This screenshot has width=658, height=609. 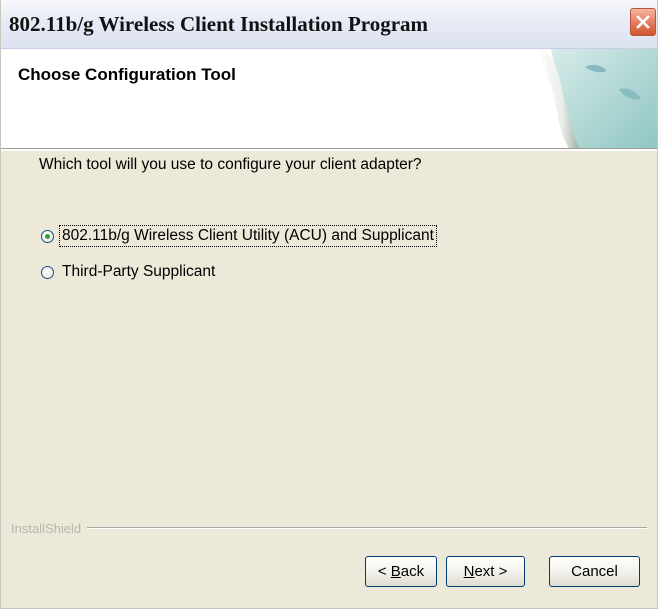 I want to click on back-mnemonic: B, so click(x=395, y=571).